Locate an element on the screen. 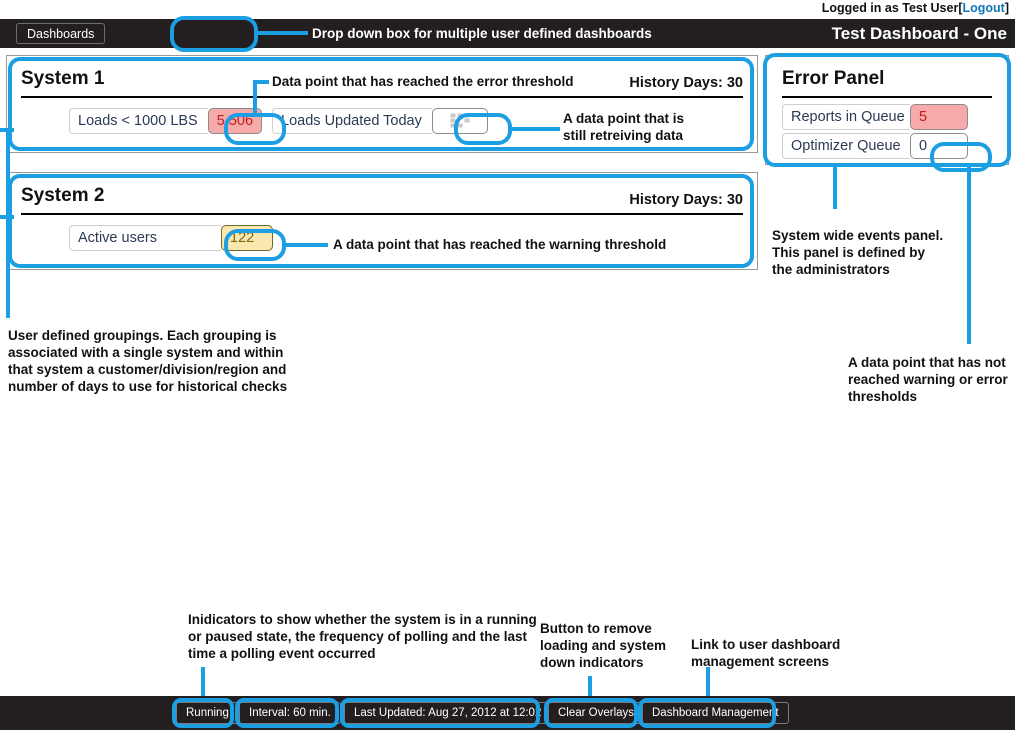 This screenshot has height=744, width=1015. datapoint-value-error: 5 is located at coordinates (939, 117).